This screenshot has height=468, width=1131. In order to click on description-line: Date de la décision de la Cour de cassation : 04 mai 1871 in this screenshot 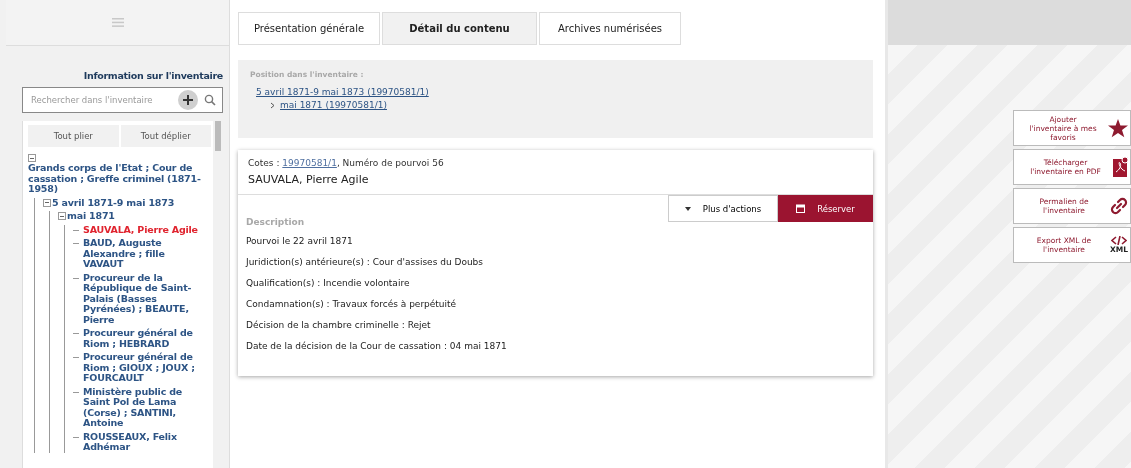, I will do `click(377, 346)`.